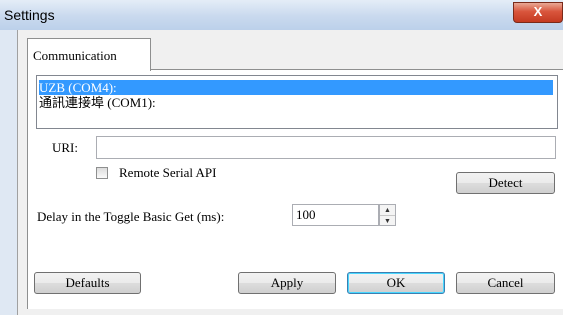 The height and width of the screenshot is (315, 563). Describe the element at coordinates (131, 216) in the screenshot. I see `delay-label: Delay in the Toggle Basic Get (ms):` at that location.